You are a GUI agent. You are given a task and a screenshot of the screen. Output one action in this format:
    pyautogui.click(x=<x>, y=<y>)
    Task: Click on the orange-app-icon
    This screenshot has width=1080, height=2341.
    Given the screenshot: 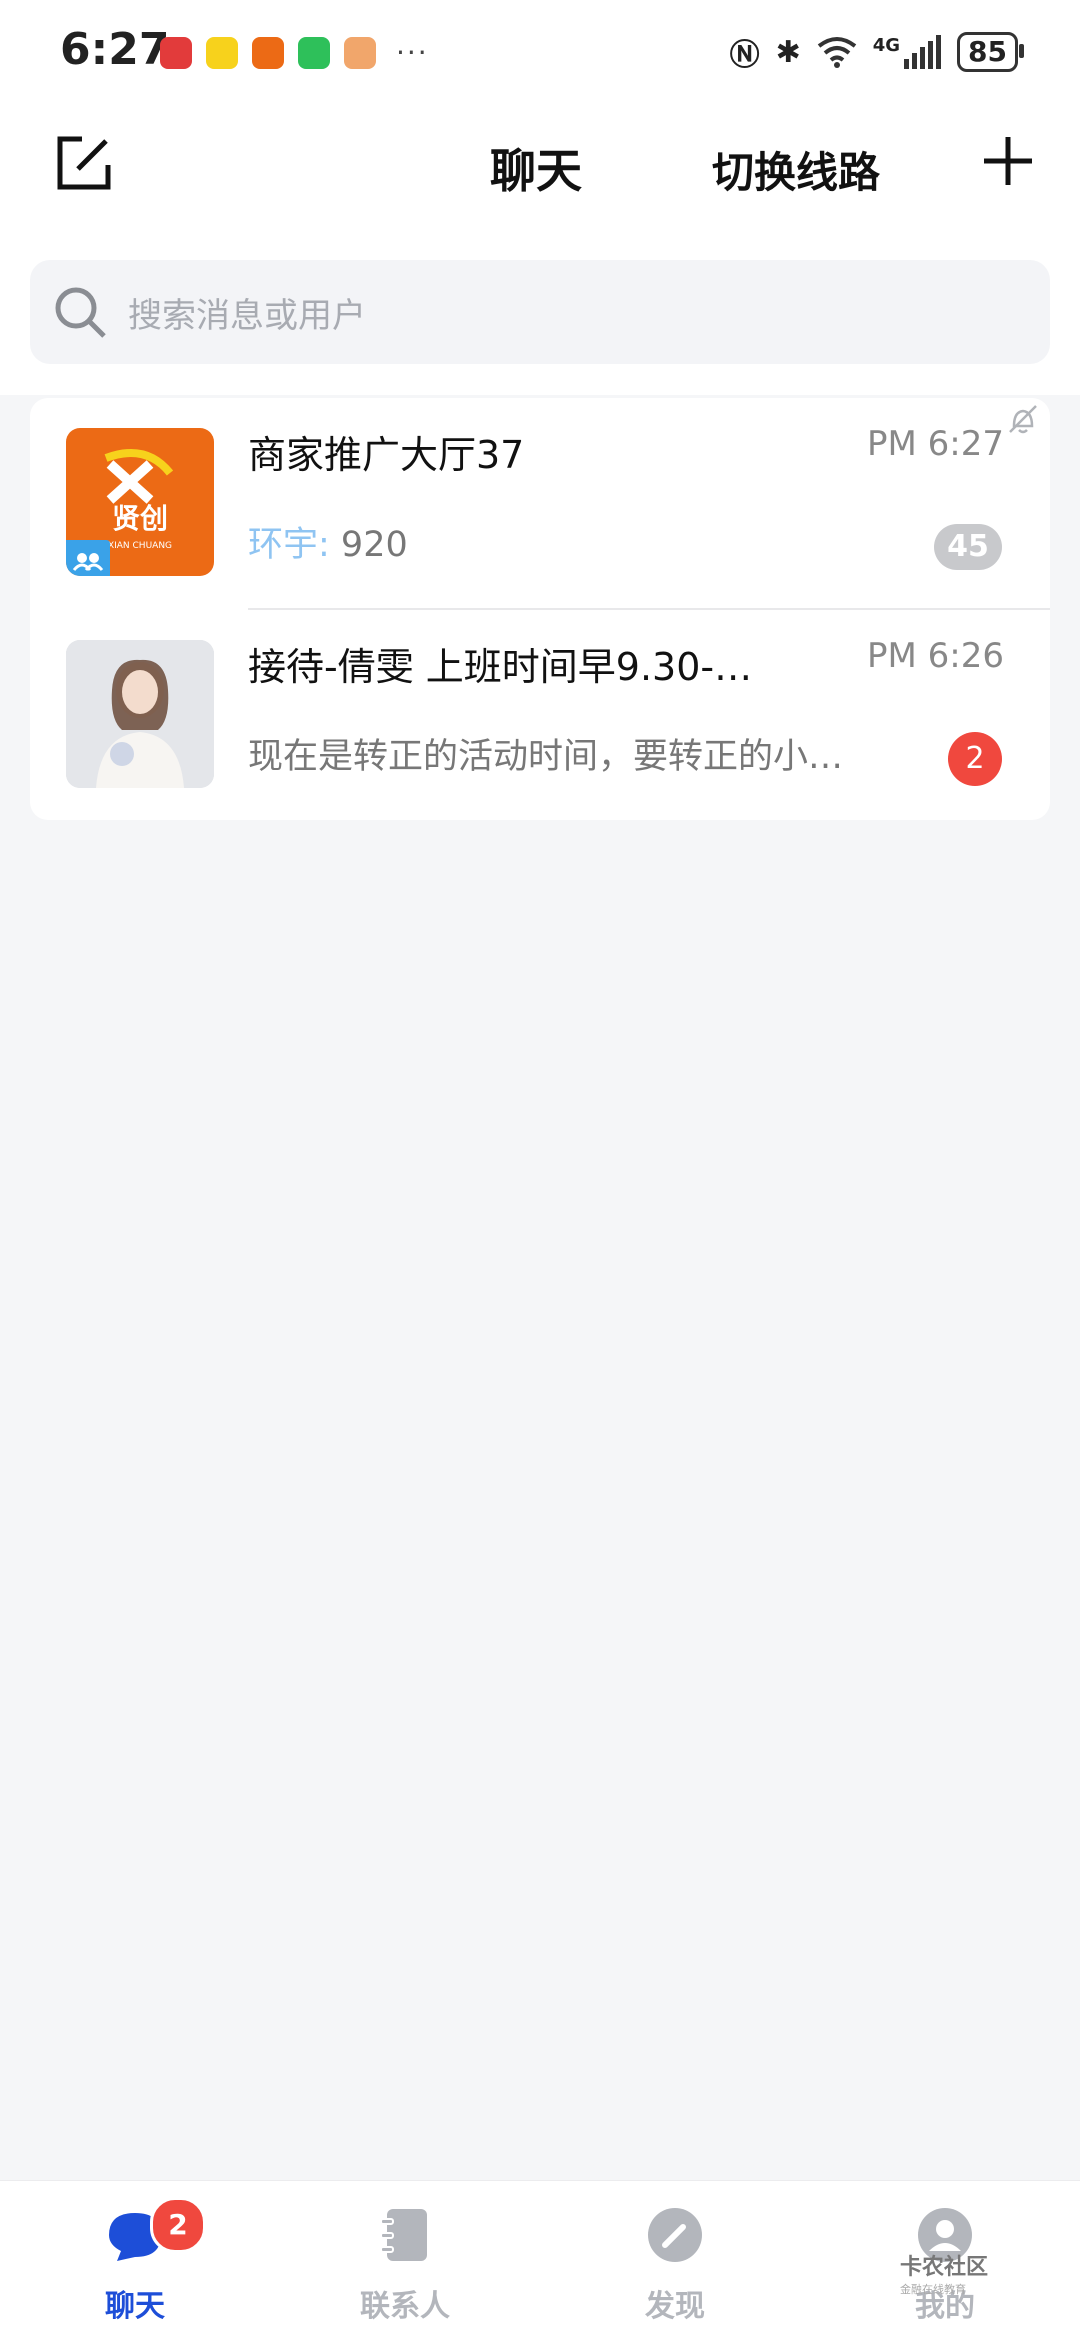 What is the action you would take?
    pyautogui.click(x=268, y=52)
    